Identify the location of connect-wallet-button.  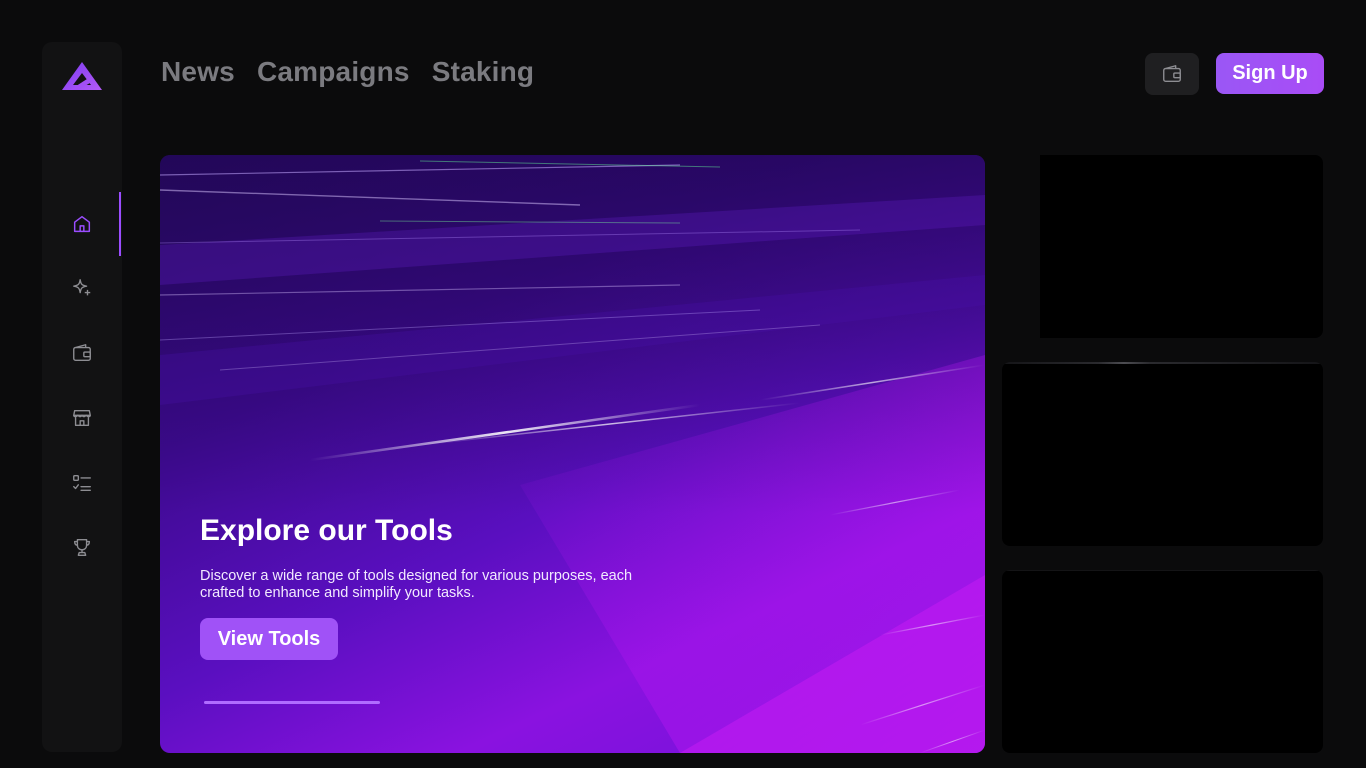
(1172, 74).